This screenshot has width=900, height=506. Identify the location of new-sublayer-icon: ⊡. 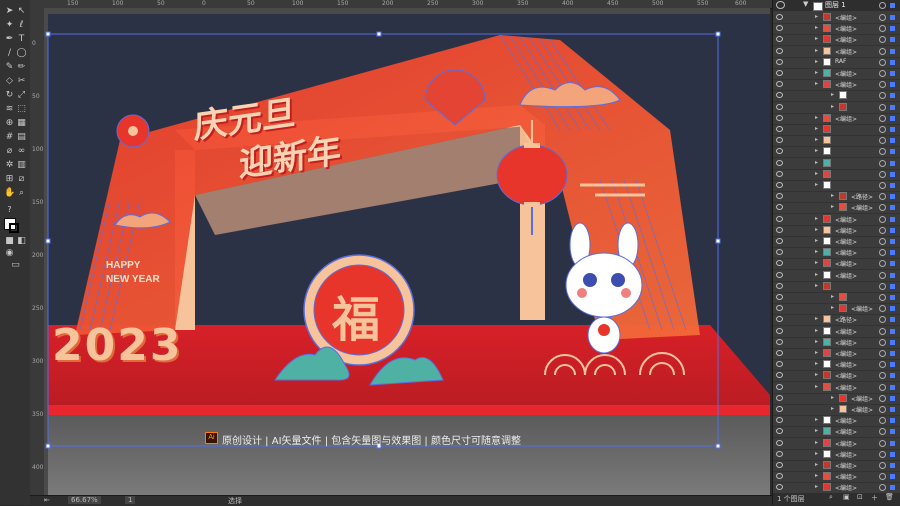
(860, 497).